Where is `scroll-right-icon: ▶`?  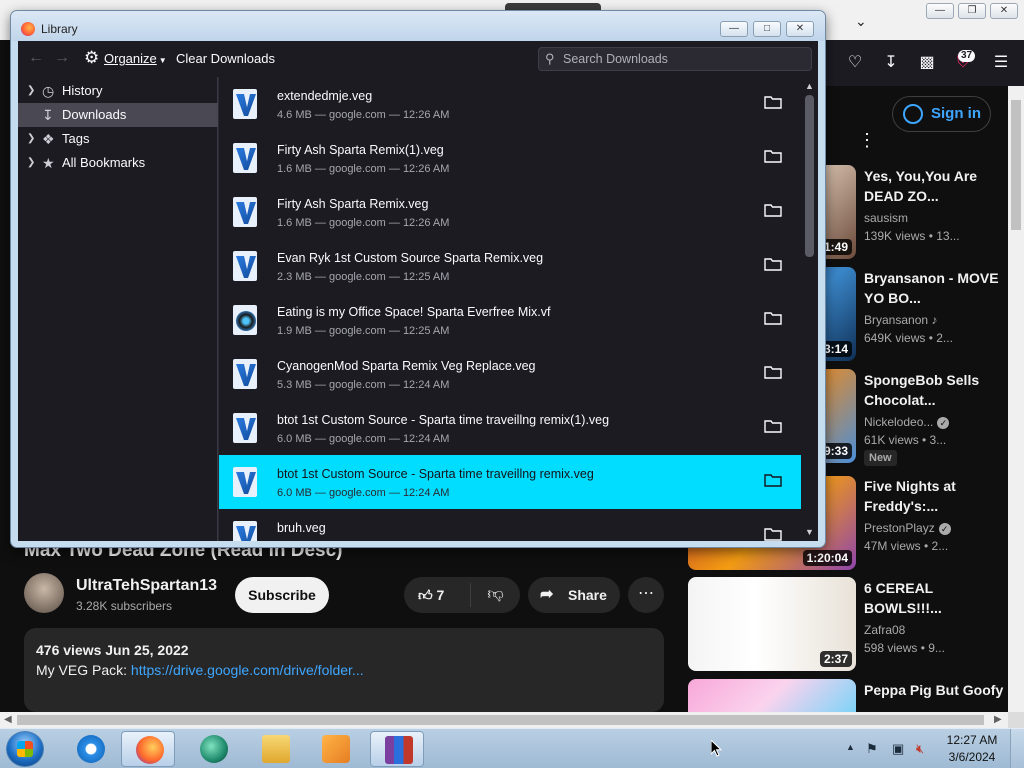
scroll-right-icon: ▶ is located at coordinates (998, 719).